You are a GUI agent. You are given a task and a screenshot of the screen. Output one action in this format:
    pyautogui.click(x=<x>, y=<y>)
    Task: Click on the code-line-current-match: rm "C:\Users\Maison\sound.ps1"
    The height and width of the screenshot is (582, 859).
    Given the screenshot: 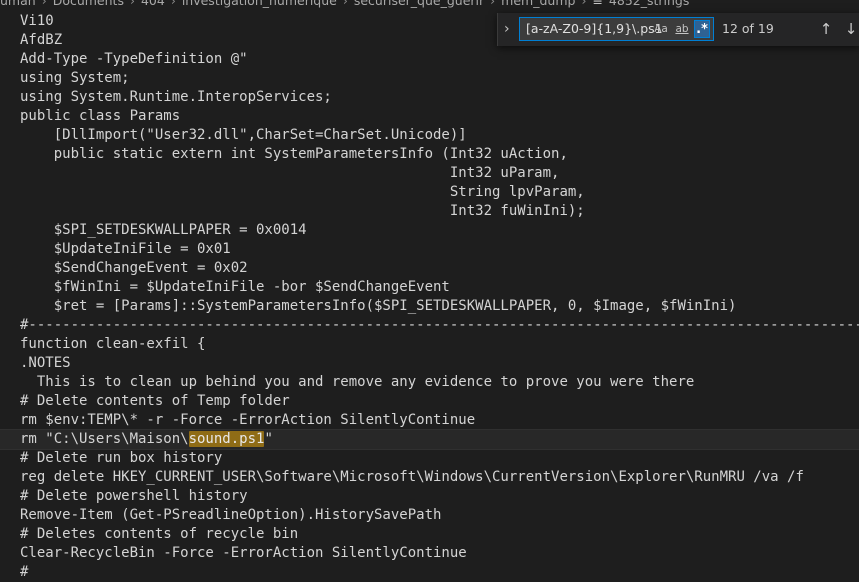 What is the action you would take?
    pyautogui.click(x=429, y=439)
    